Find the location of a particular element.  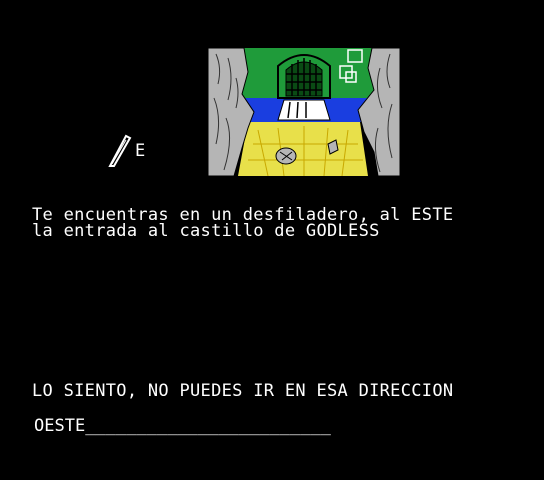

castle-gate is located at coordinates (304, 76).